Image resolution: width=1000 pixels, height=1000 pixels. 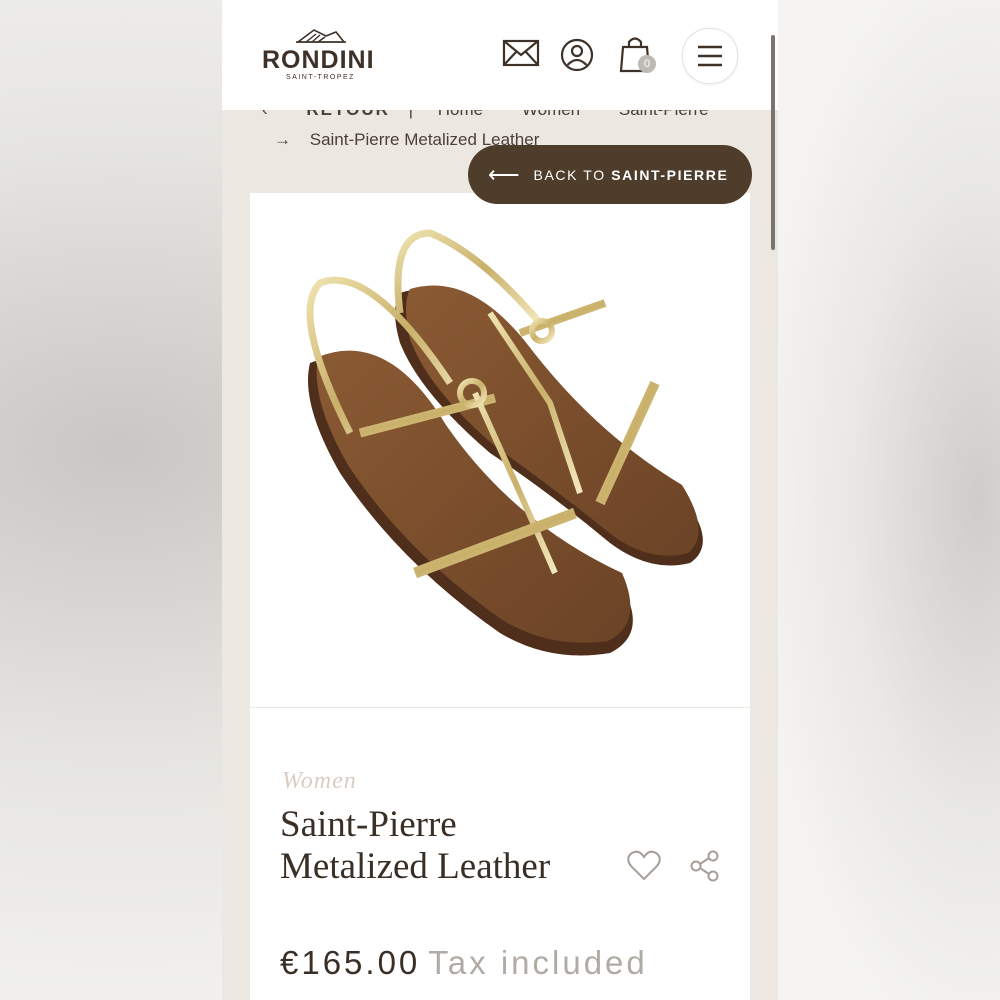 What do you see at coordinates (504, 174) in the screenshot?
I see `arrow-left-icon: ⟵` at bounding box center [504, 174].